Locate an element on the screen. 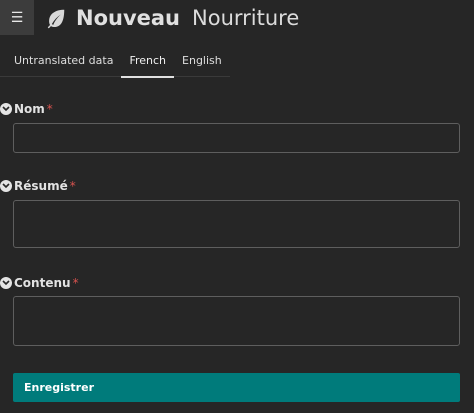 The width and height of the screenshot is (474, 413). nom-field-label: Nom * is located at coordinates (26, 109).